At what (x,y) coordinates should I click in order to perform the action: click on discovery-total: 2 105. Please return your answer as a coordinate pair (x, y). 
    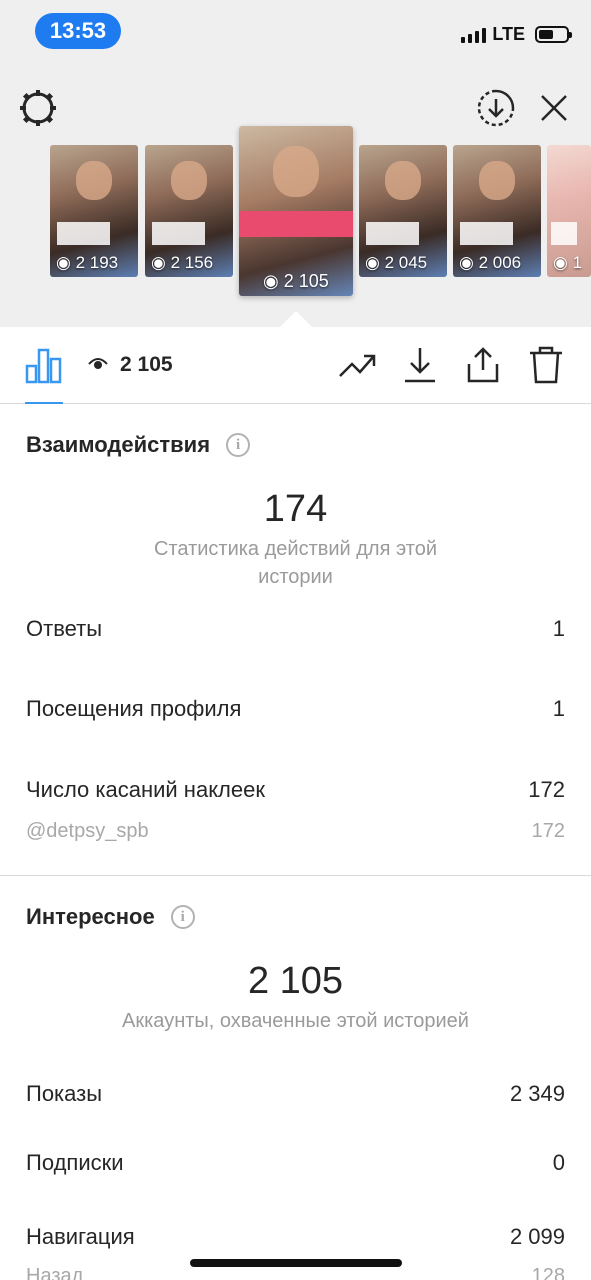
    Looking at the image, I should click on (295, 981).